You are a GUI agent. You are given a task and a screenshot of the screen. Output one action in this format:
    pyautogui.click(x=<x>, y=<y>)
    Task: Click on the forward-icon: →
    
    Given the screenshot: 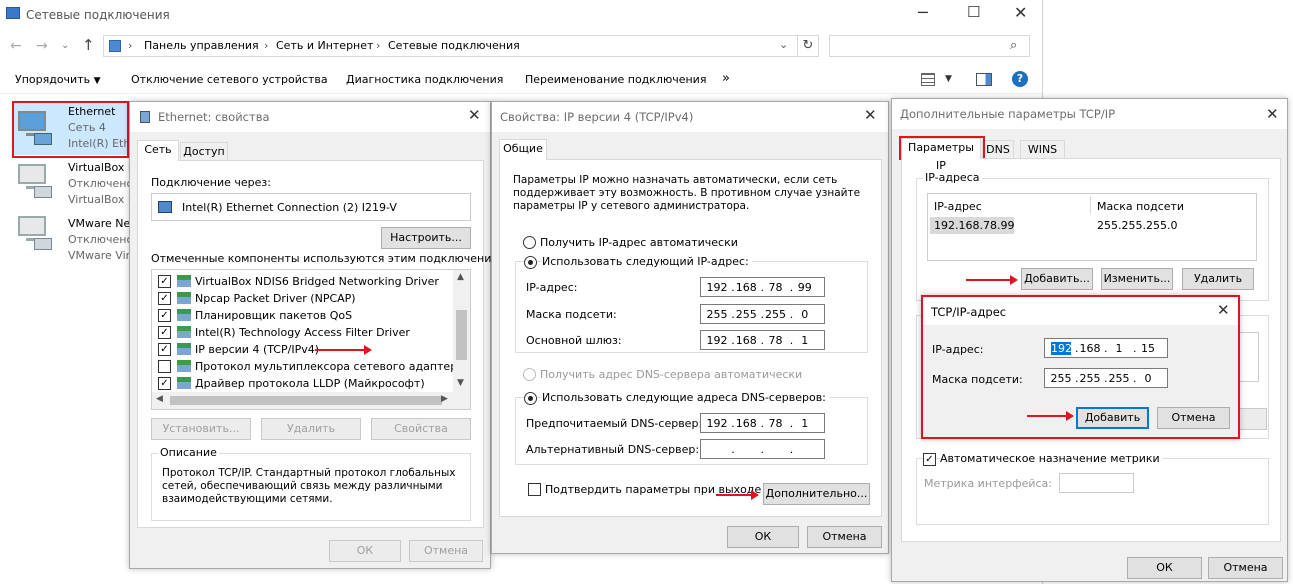 What is the action you would take?
    pyautogui.click(x=42, y=46)
    